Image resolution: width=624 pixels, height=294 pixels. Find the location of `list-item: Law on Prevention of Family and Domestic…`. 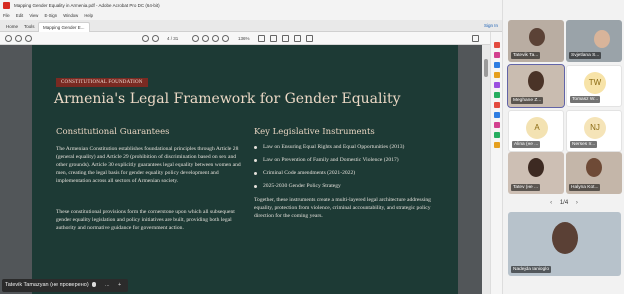

list-item: Law on Prevention of Family and Domestic… is located at coordinates (349, 162).